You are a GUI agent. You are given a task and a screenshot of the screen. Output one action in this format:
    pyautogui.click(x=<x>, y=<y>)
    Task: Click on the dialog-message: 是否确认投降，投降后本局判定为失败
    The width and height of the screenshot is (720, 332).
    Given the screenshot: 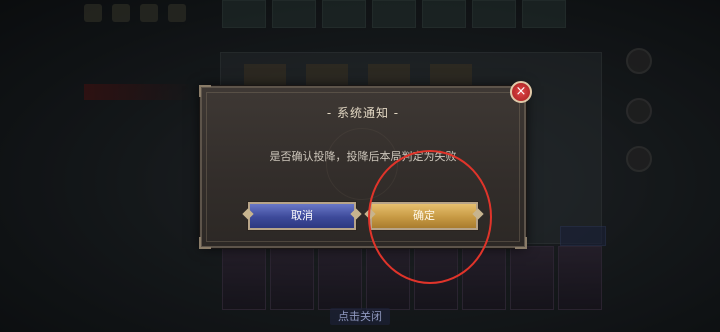 What is the action you would take?
    pyautogui.click(x=363, y=156)
    